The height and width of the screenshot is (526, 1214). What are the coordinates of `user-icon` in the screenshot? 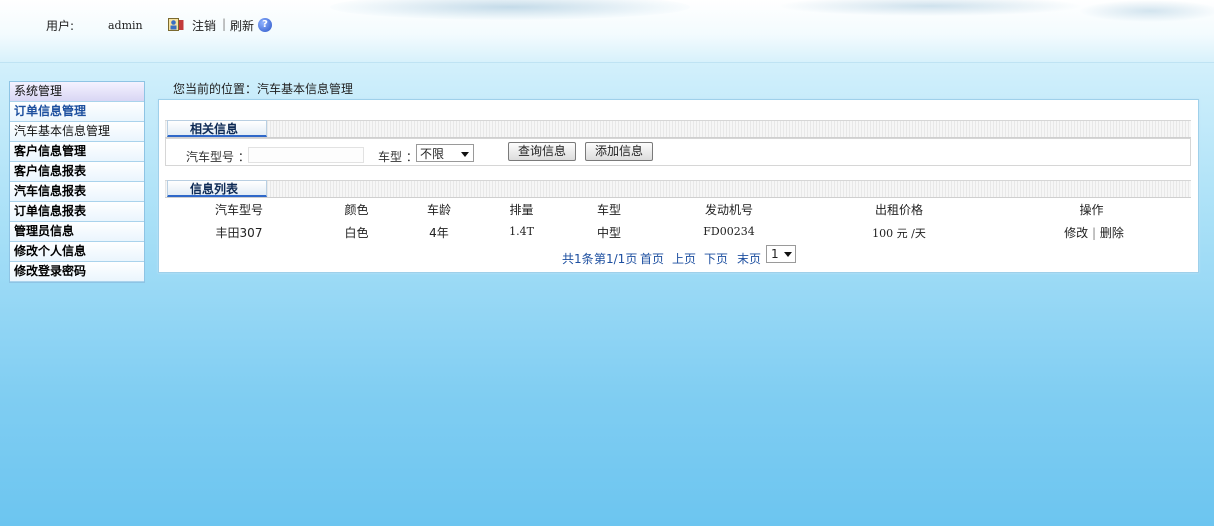 It's located at (176, 24).